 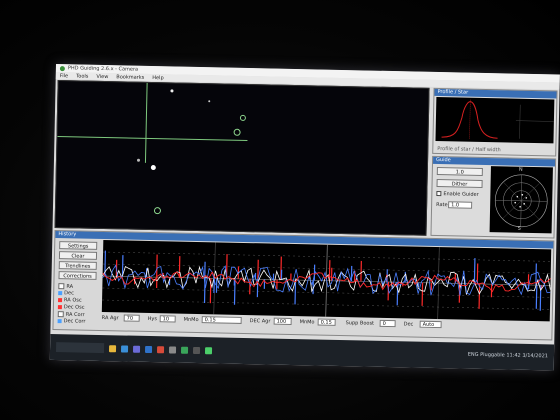 I want to click on target-polar-plot: N S, so click(x=521, y=200).